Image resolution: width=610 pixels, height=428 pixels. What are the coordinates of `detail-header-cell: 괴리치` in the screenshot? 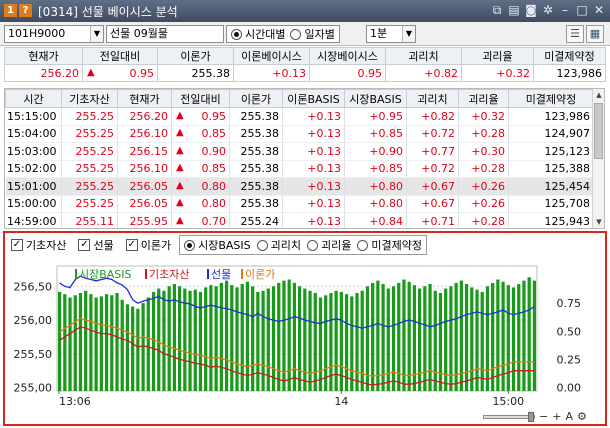 It's located at (432, 98).